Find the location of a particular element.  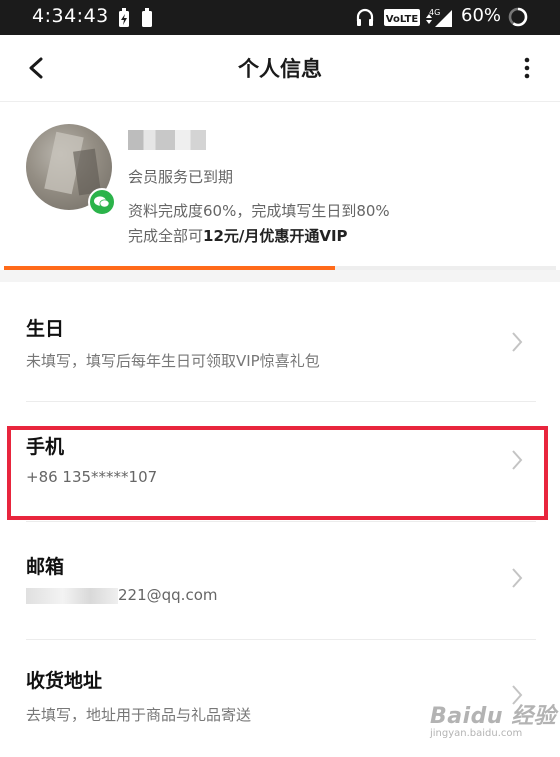

vip-promo-highlight: 12元/月优惠开通VIP is located at coordinates (275, 236).